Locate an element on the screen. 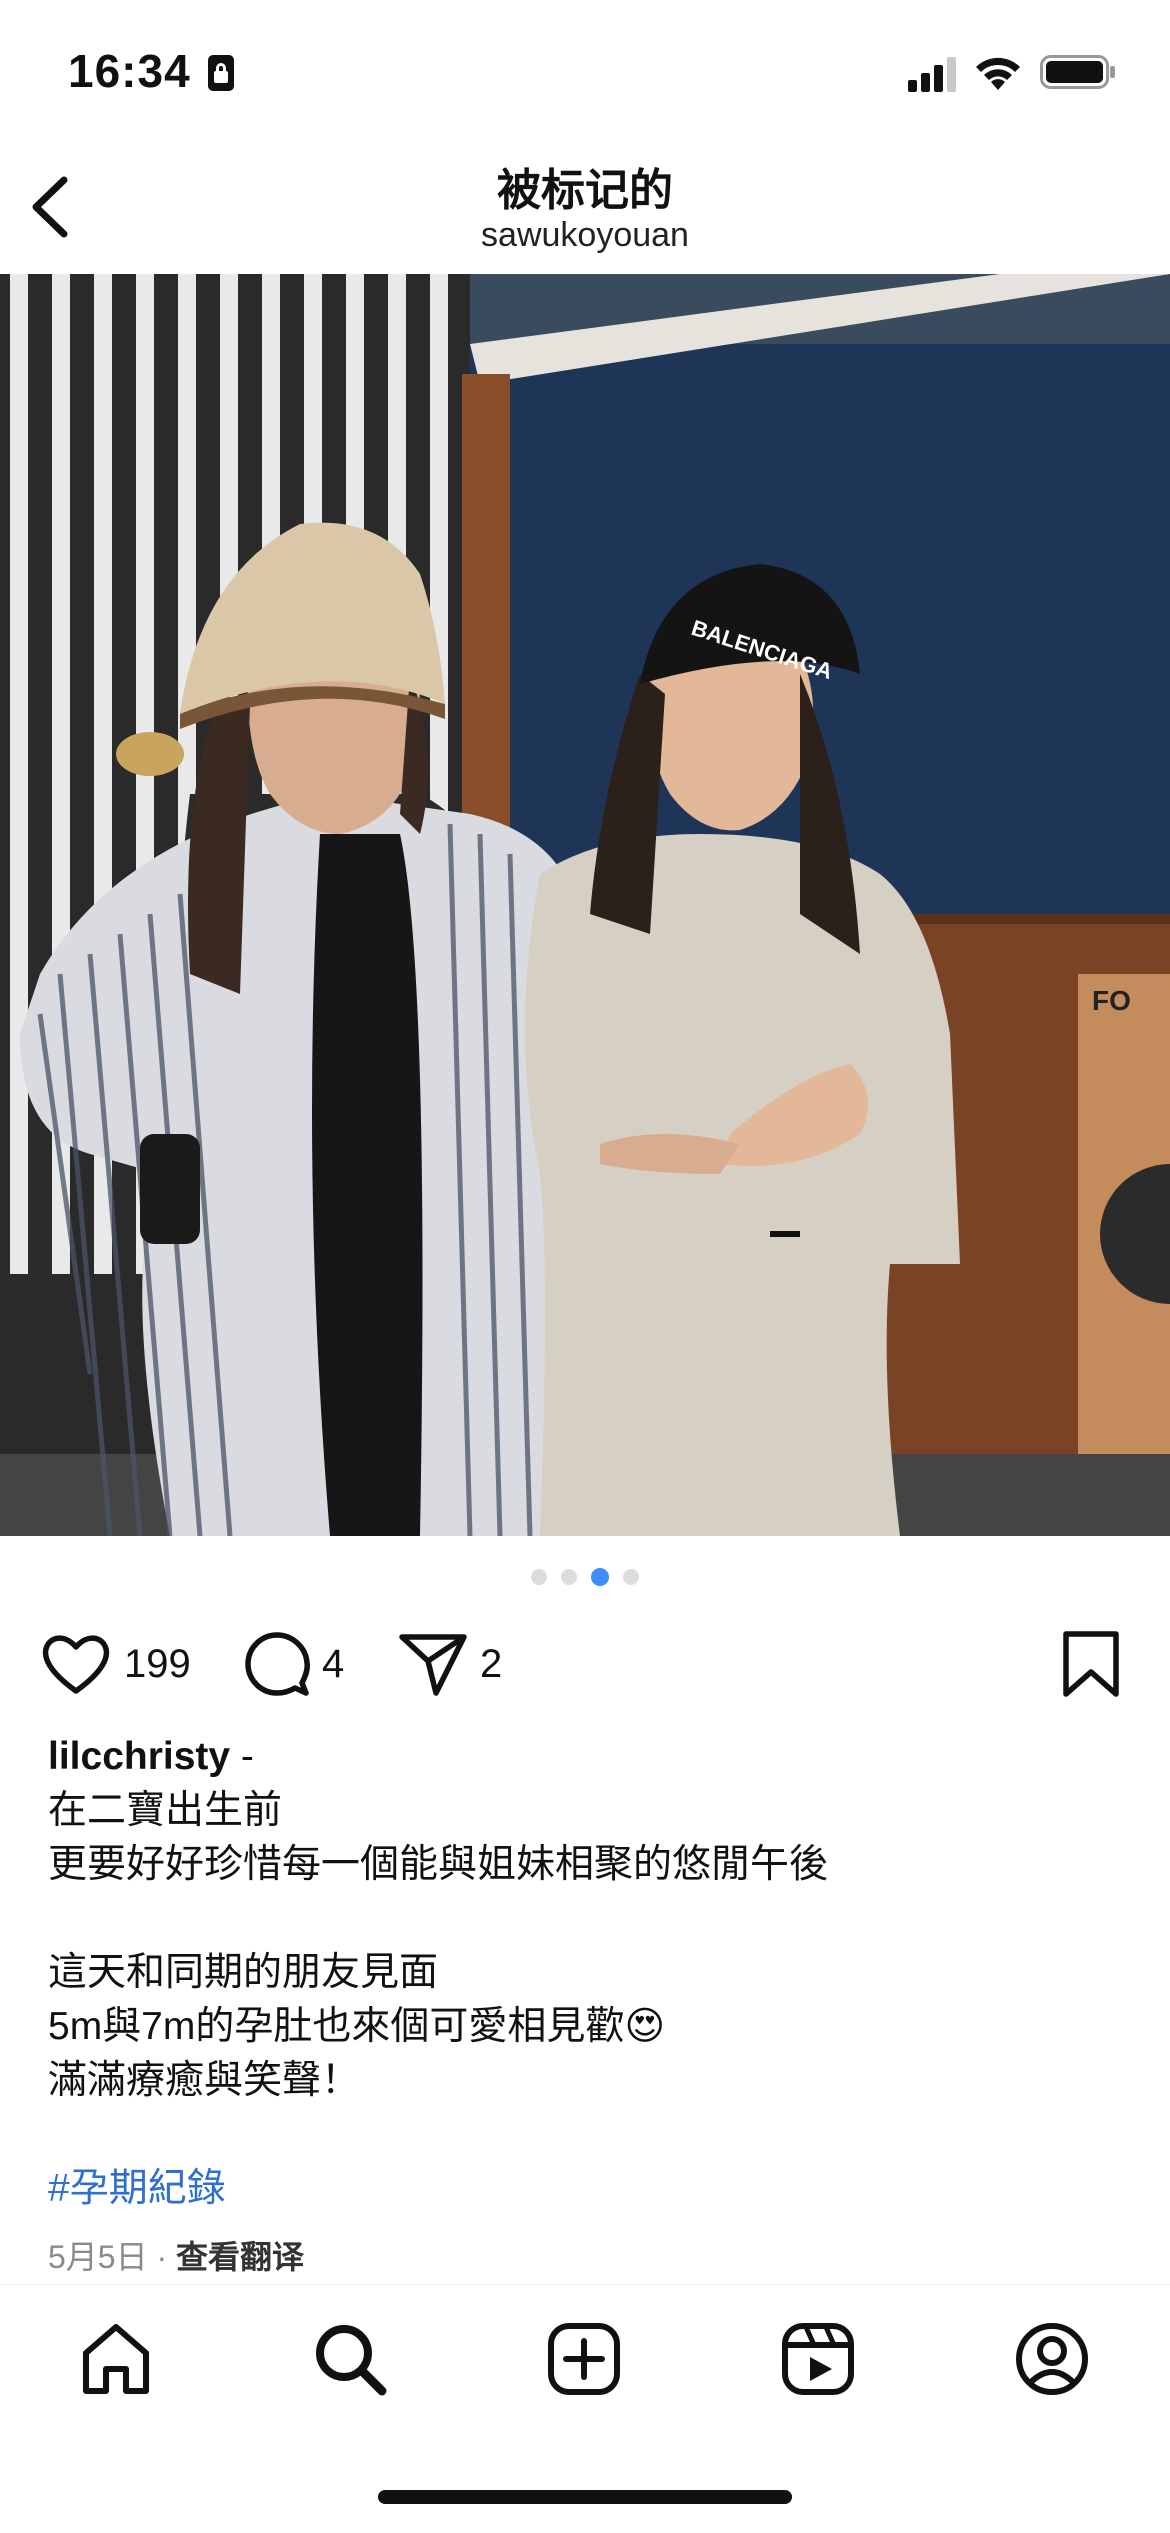  share-button: 2 is located at coordinates (450, 1664).